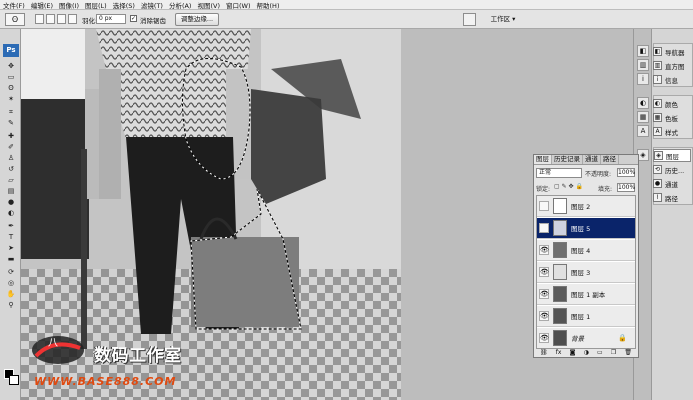 Image resolution: width=693 pixels, height=400 pixels. I want to click on color-icon: ◐, so click(643, 103).